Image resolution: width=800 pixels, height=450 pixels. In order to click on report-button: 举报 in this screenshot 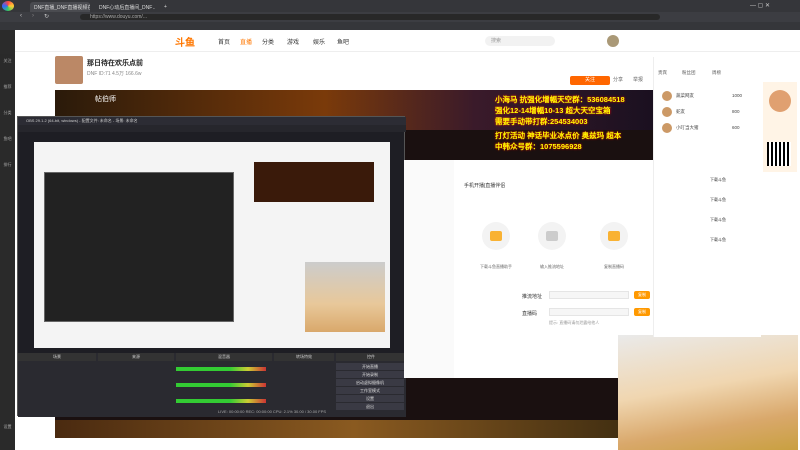, I will do `click(638, 79)`.